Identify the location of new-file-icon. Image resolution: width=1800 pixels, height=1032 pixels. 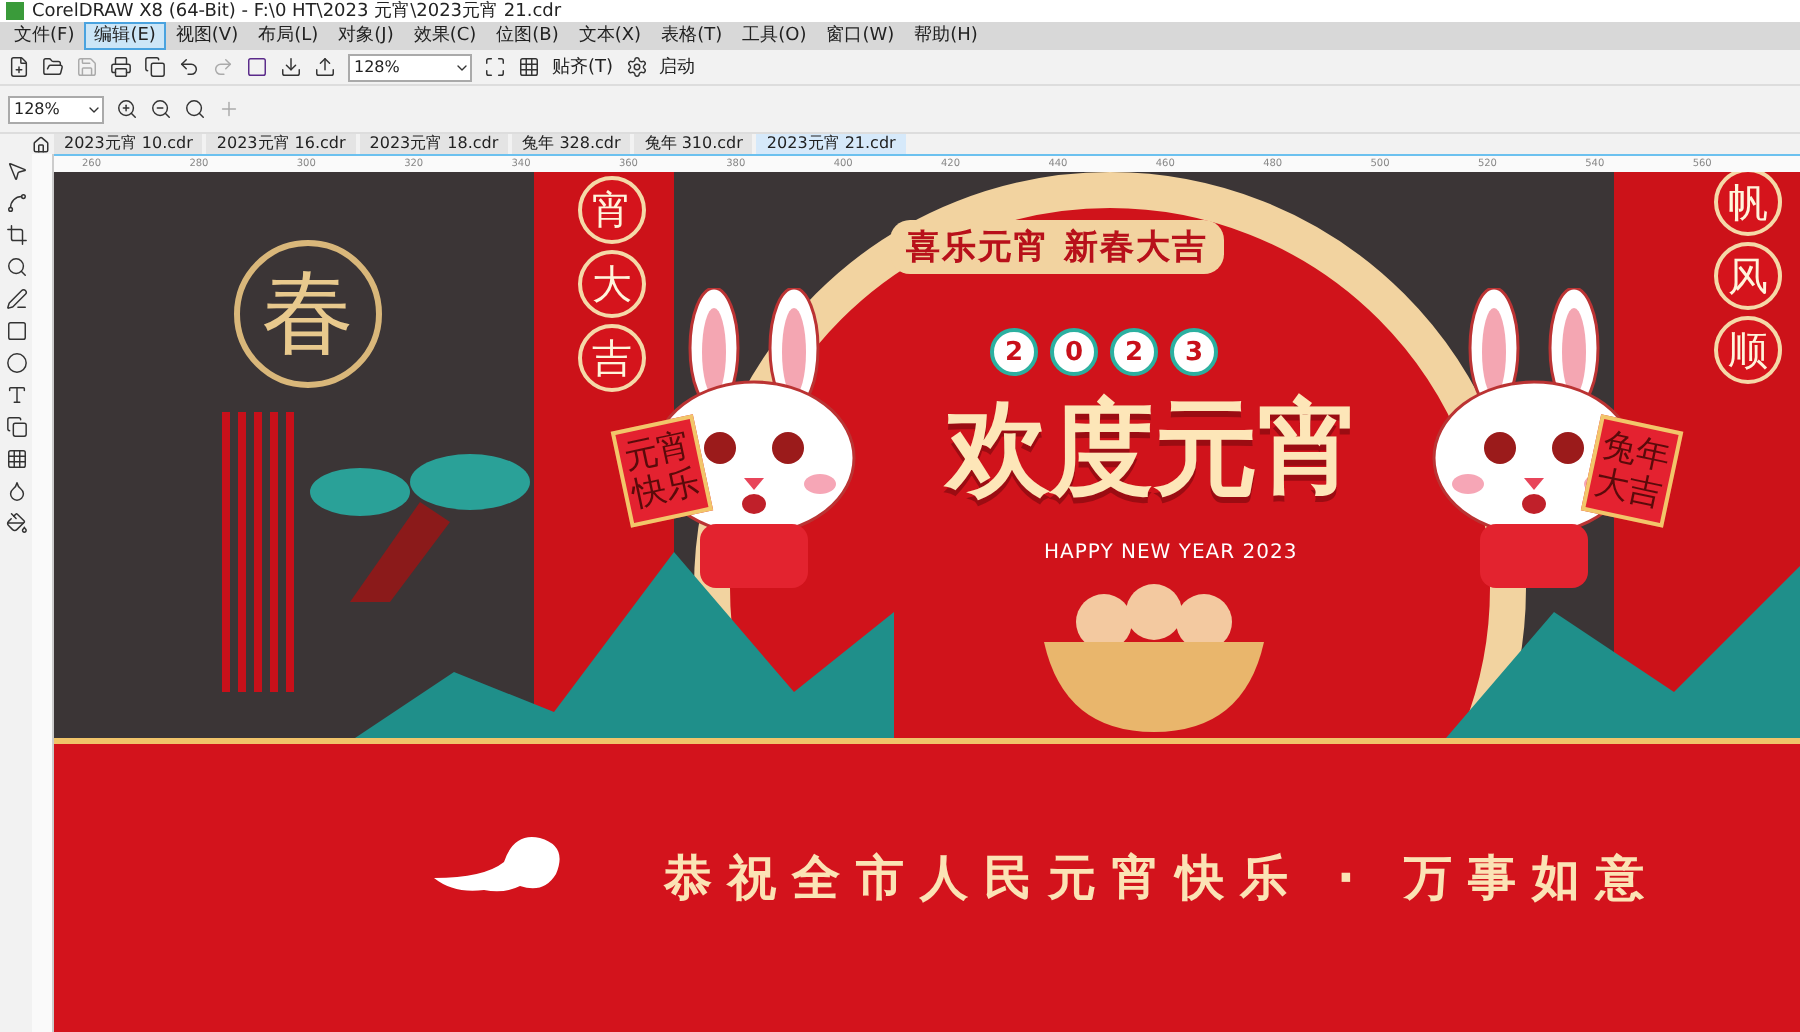
(19, 67).